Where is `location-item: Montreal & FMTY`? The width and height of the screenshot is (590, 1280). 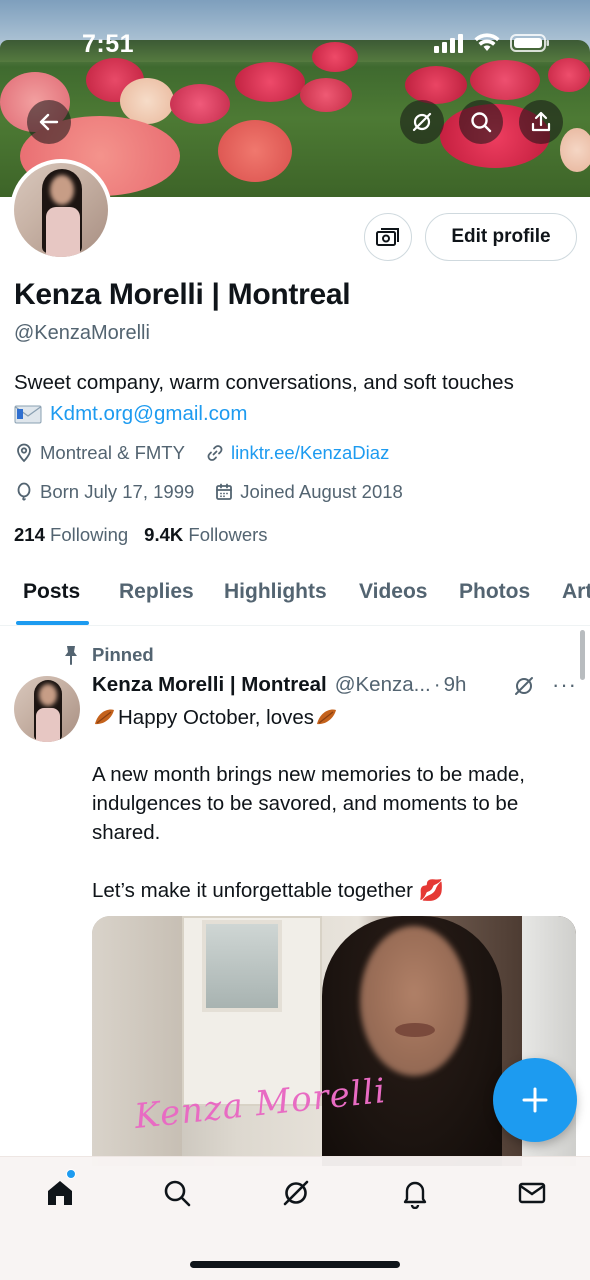
location-item: Montreal & FMTY is located at coordinates (99, 453).